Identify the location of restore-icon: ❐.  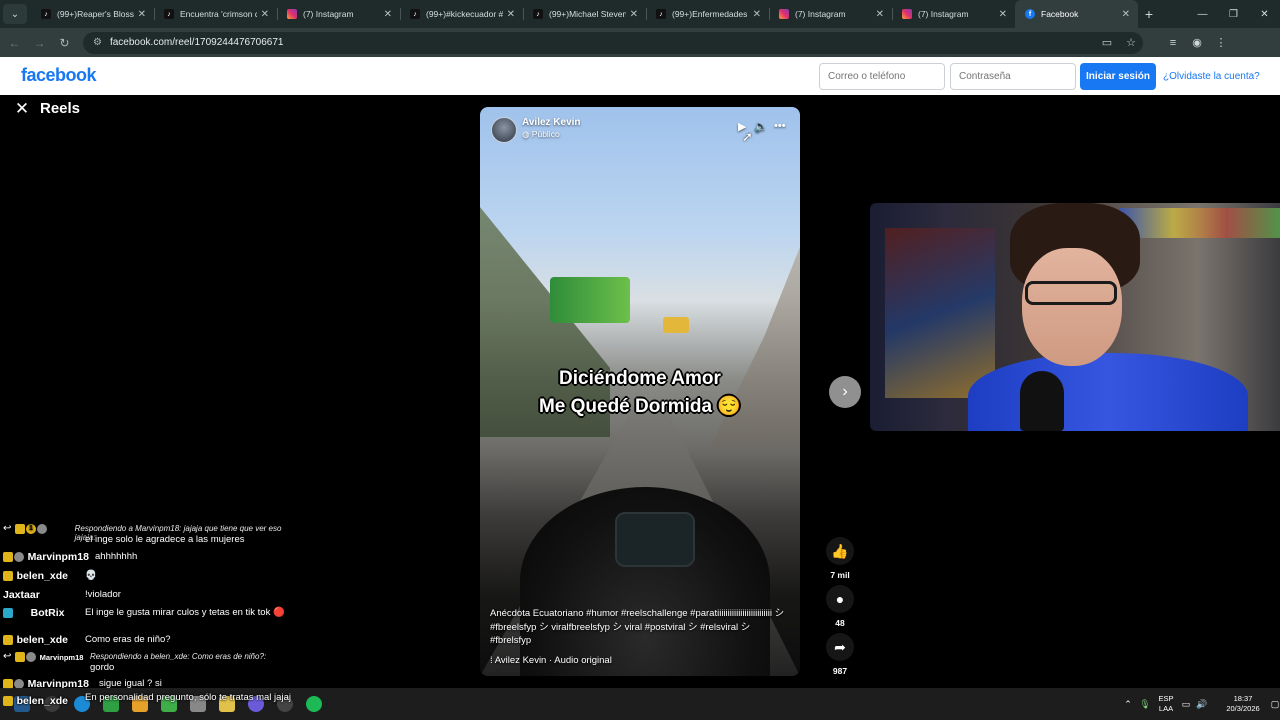
(1233, 14).